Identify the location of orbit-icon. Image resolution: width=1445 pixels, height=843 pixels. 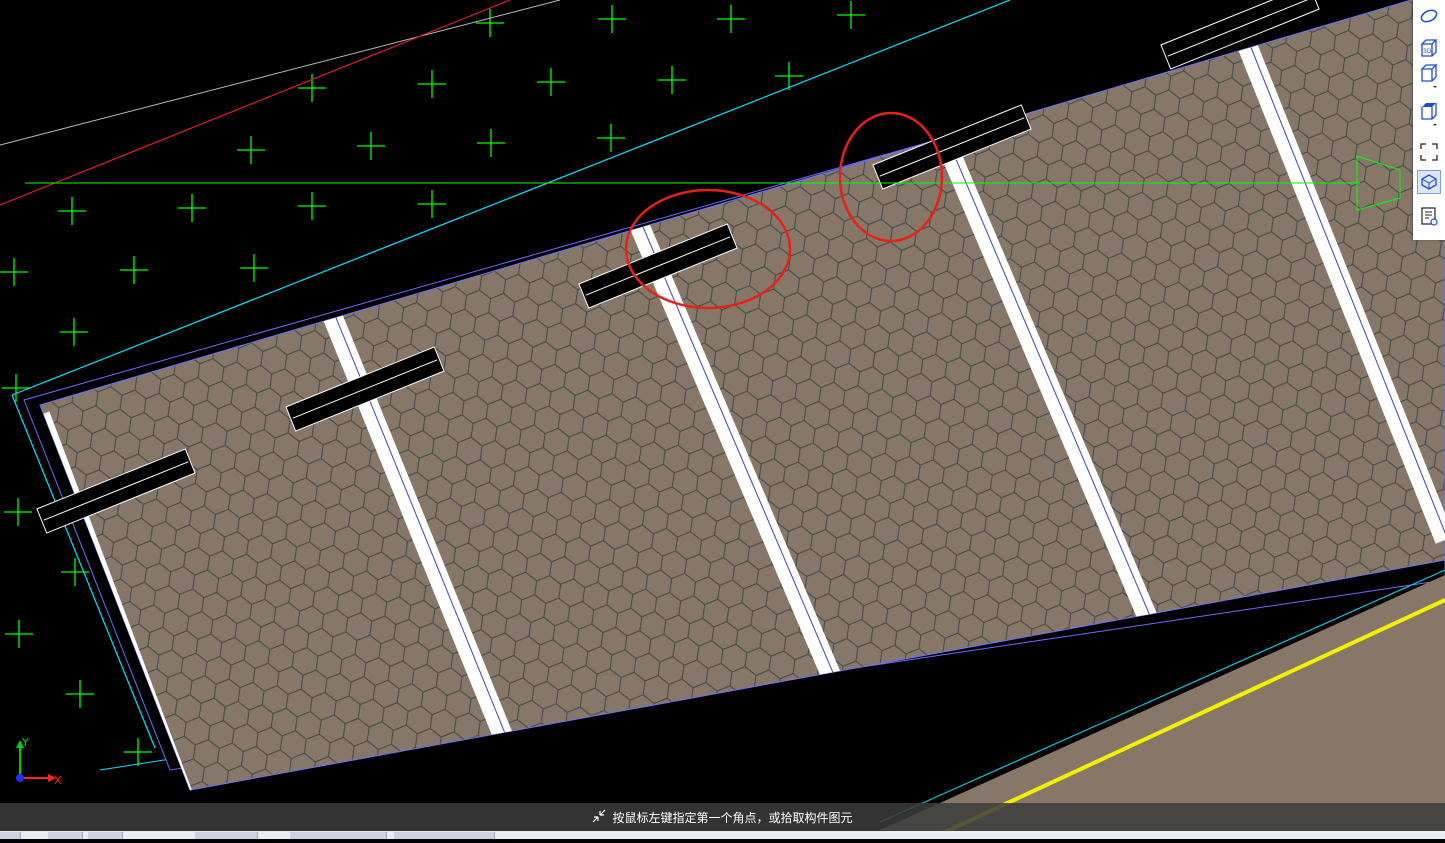
(1429, 16).